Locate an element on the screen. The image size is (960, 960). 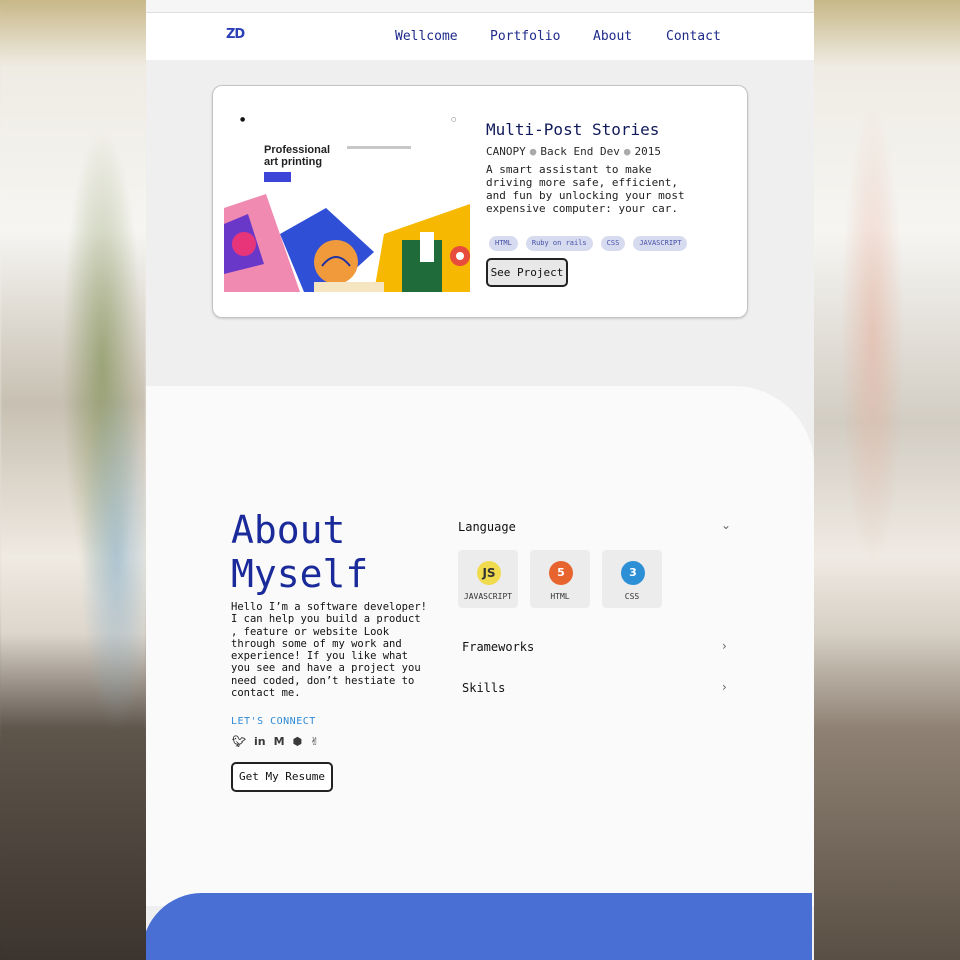
twitter-icon: 🐦︎ is located at coordinates (239, 741).